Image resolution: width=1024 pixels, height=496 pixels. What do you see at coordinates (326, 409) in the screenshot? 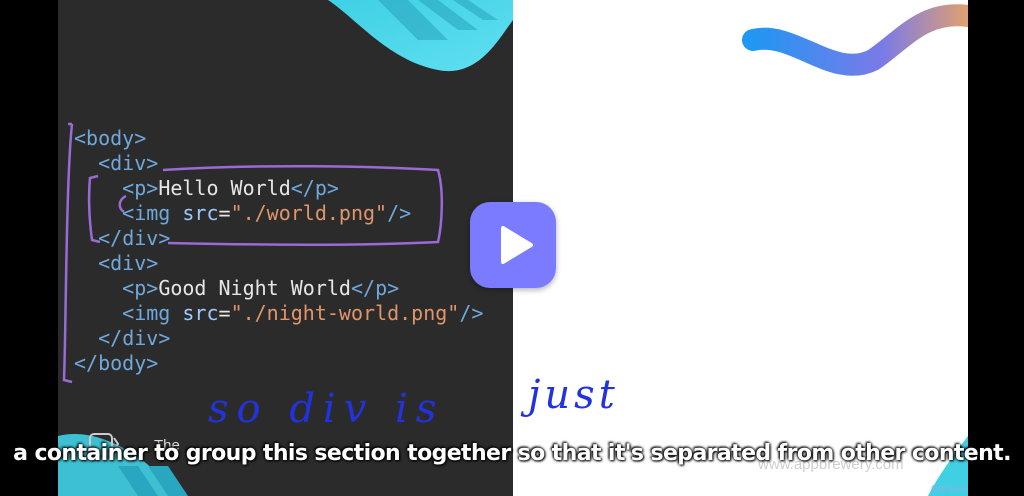
I see `handwriting-left: so div is` at bounding box center [326, 409].